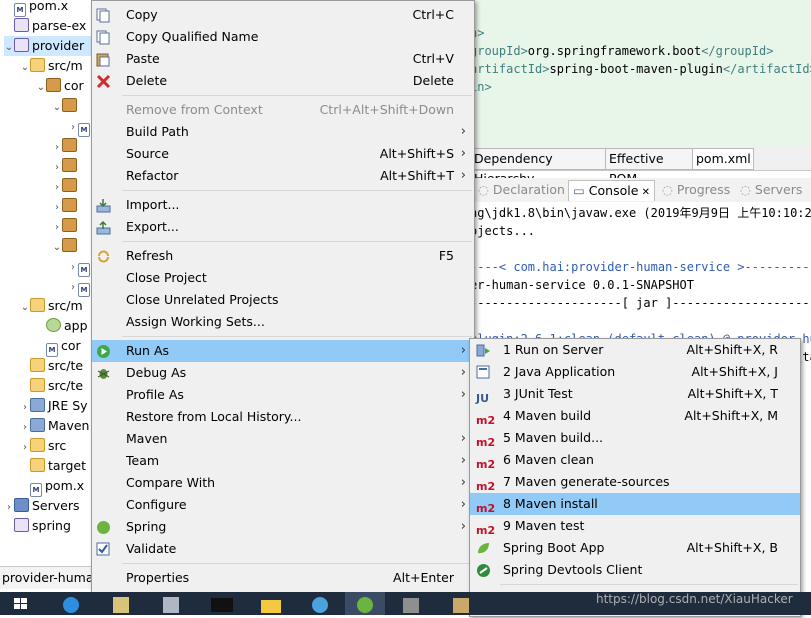  Describe the element at coordinates (48, 506) in the screenshot. I see `tree-item: › Servers` at that location.